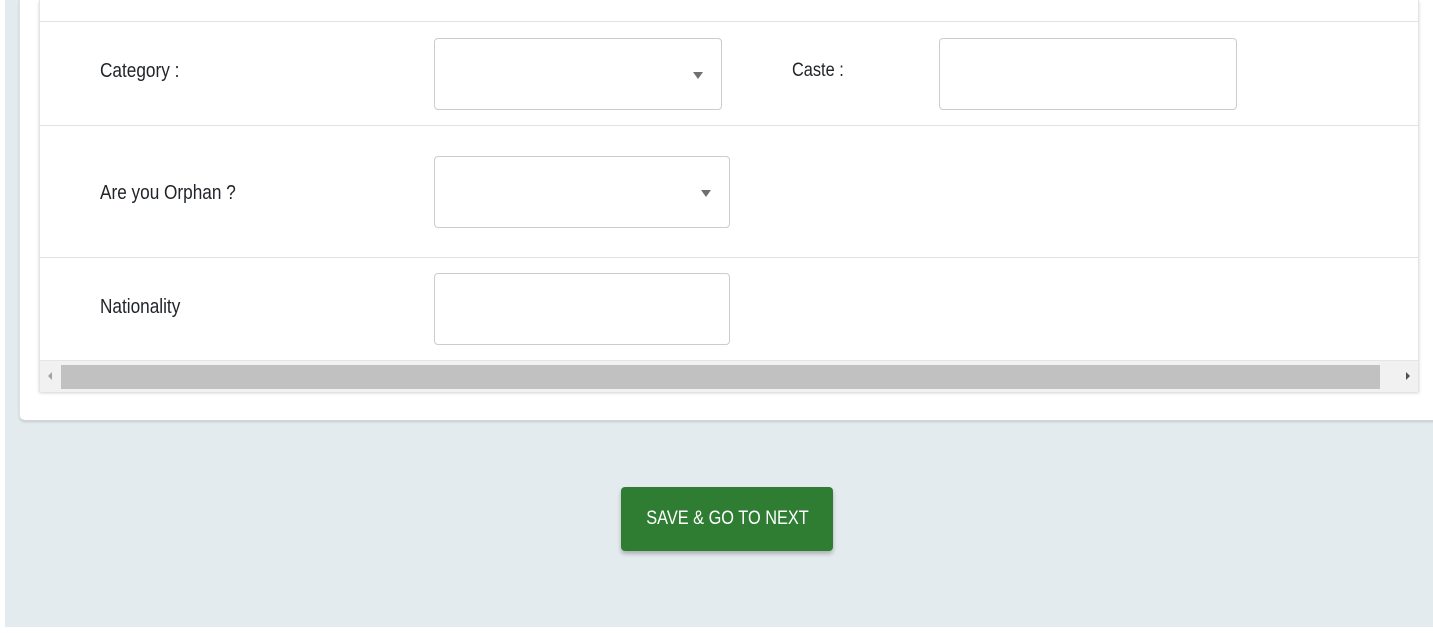 The height and width of the screenshot is (633, 1433). Describe the element at coordinates (582, 309) in the screenshot. I see `nationality-input` at that location.